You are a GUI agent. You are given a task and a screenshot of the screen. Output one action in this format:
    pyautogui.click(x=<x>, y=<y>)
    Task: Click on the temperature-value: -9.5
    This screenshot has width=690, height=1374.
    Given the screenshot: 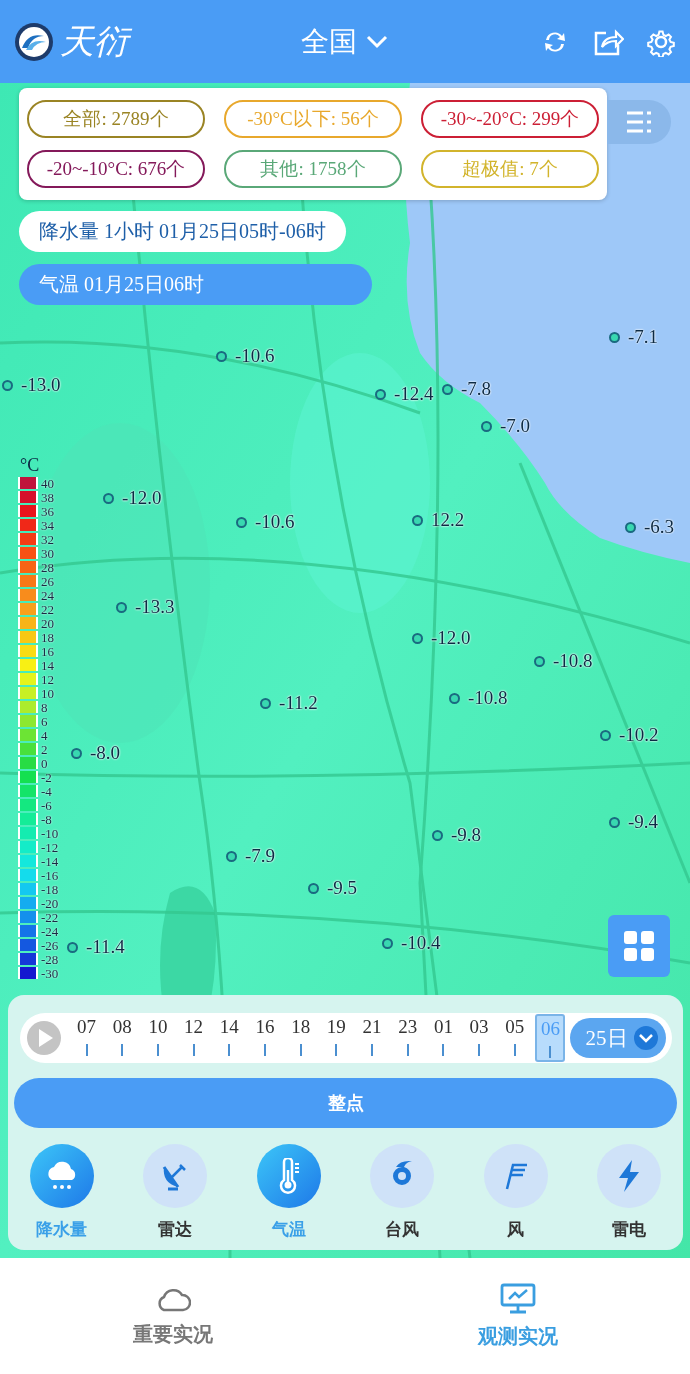 What is the action you would take?
    pyautogui.click(x=342, y=888)
    